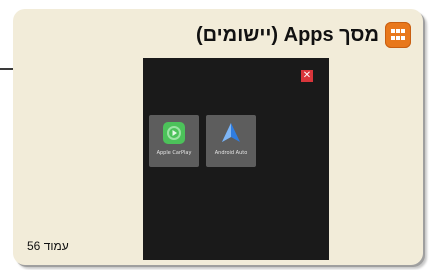  Describe the element at coordinates (307, 76) in the screenshot. I see `close-x-icon: ✕` at that location.